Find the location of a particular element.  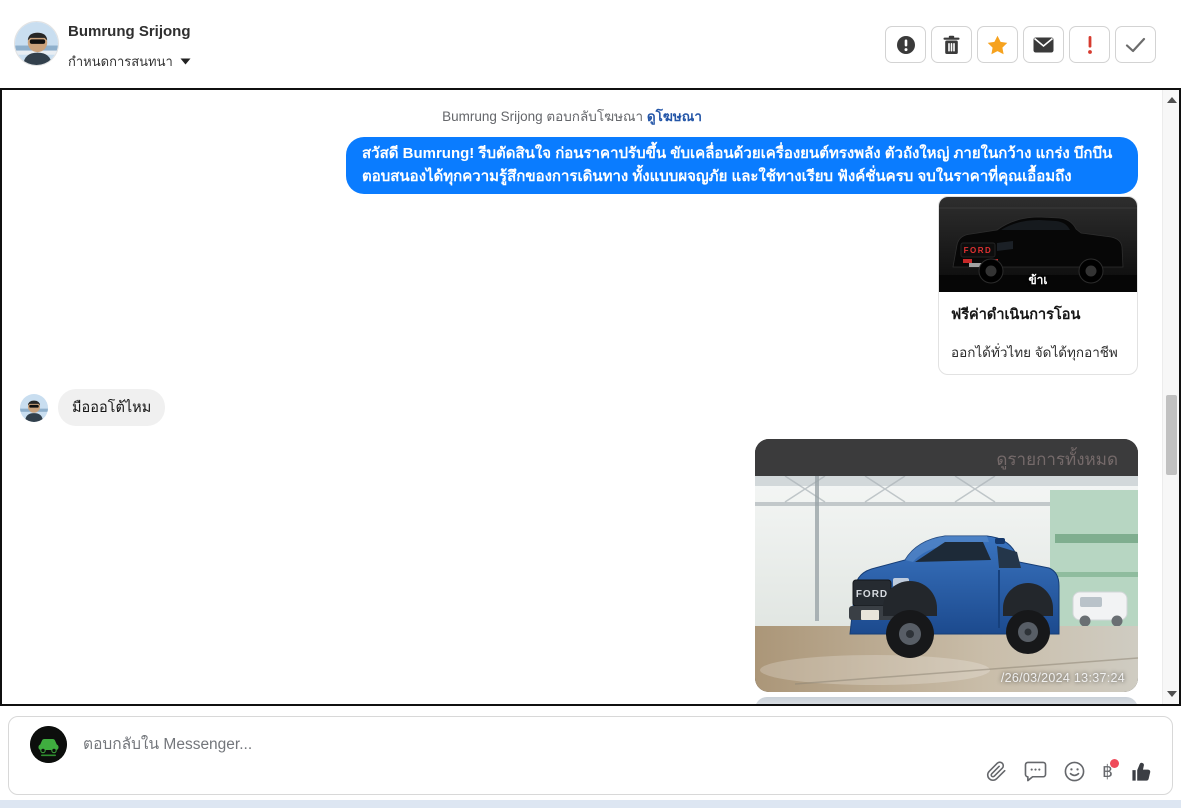

comment-icon is located at coordinates (1035, 771).